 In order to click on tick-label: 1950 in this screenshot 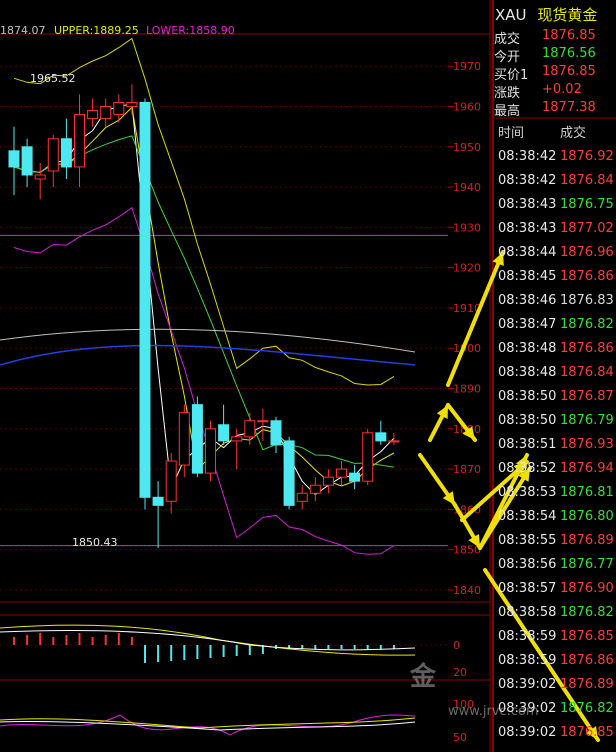, I will do `click(467, 147)`.